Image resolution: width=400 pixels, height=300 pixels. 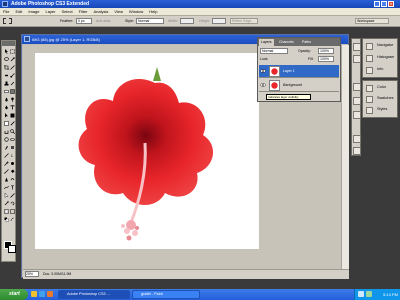 I want to click on maximize-button: □, so click(x=384, y=4).